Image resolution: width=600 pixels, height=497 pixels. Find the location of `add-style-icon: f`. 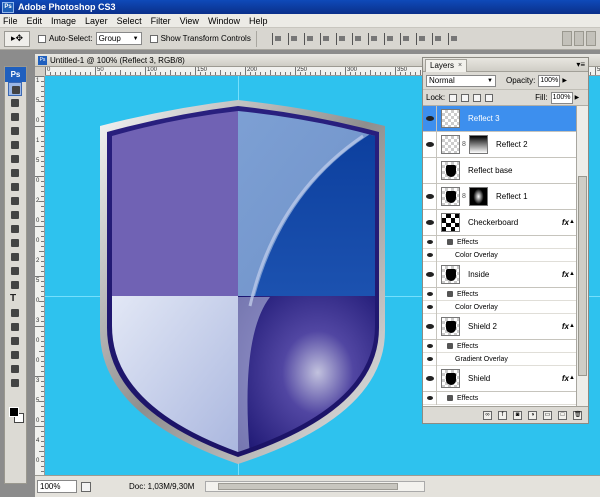

add-style-icon: f is located at coordinates (502, 415).